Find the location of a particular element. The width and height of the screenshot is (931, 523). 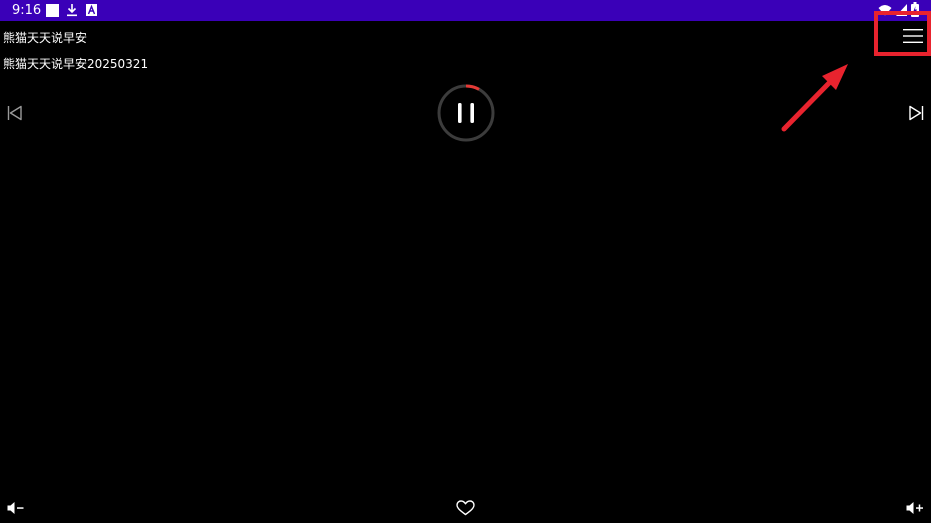

app-a-icon is located at coordinates (91, 10).